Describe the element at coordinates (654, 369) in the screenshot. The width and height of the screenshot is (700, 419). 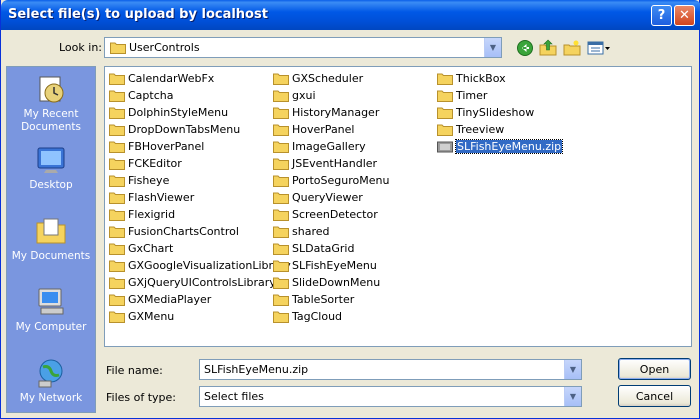
I see `open-button: Open` at that location.